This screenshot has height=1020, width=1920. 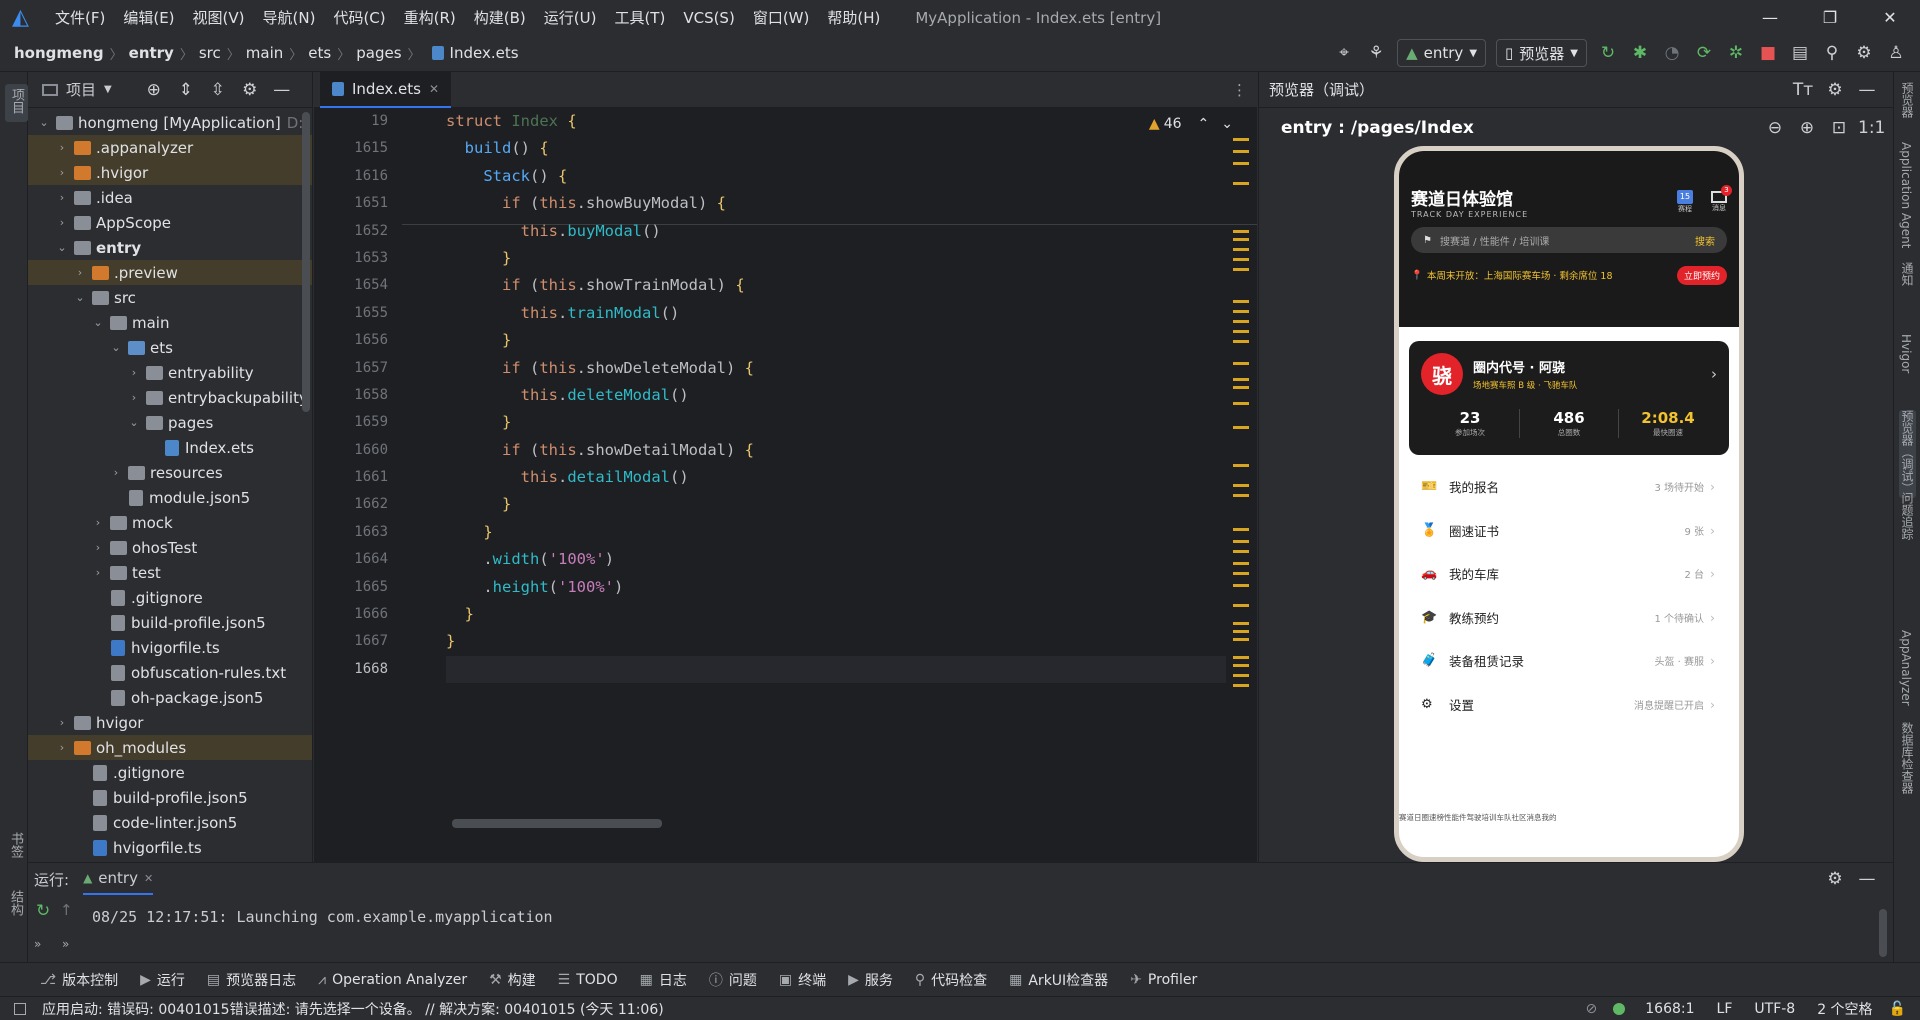 What do you see at coordinates (37, 944) in the screenshot?
I see `expand-icon: »` at bounding box center [37, 944].